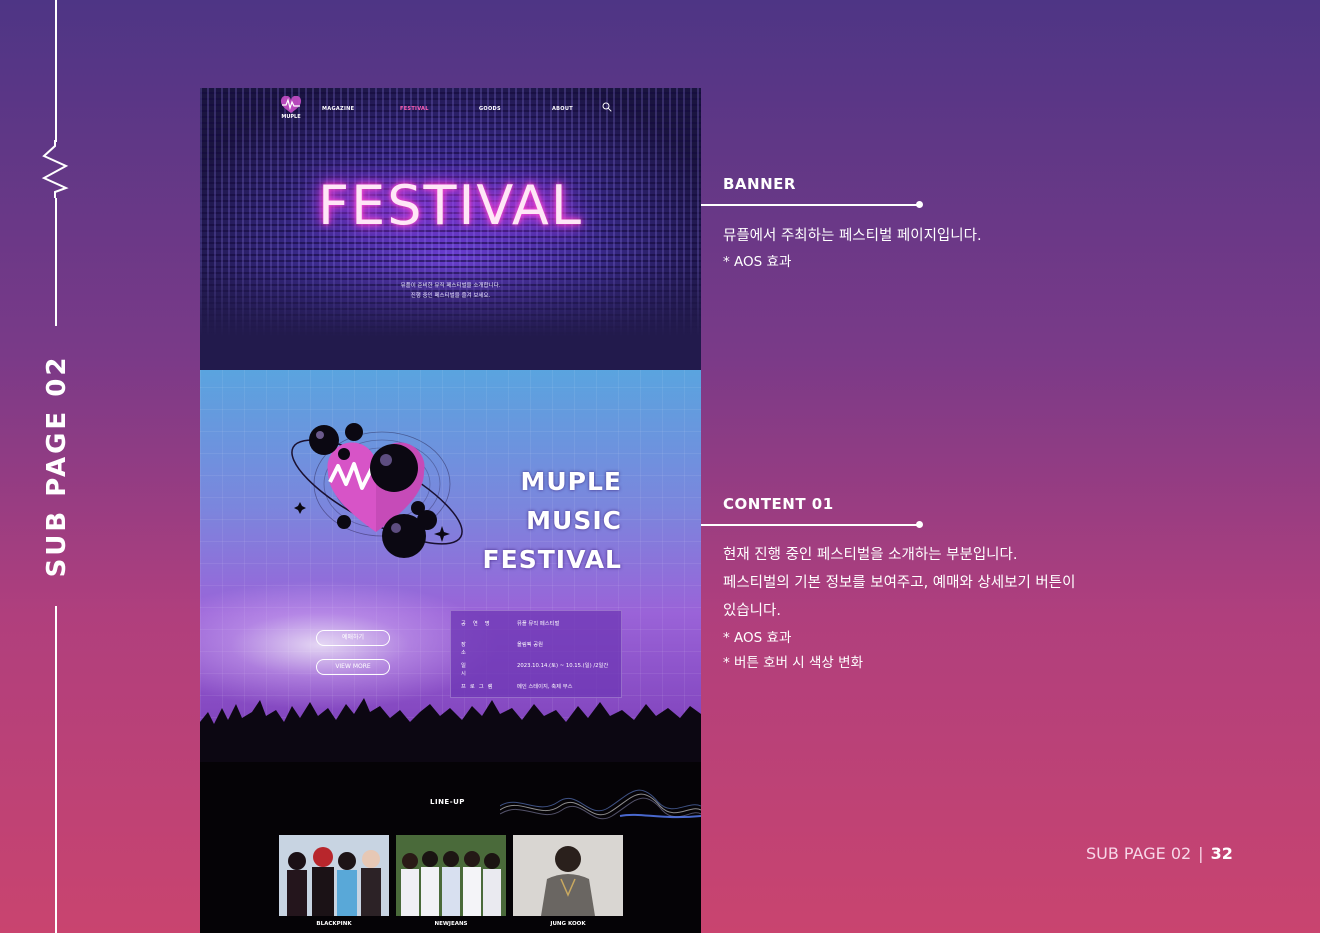  I want to click on banner-section-dot, so click(919, 204).